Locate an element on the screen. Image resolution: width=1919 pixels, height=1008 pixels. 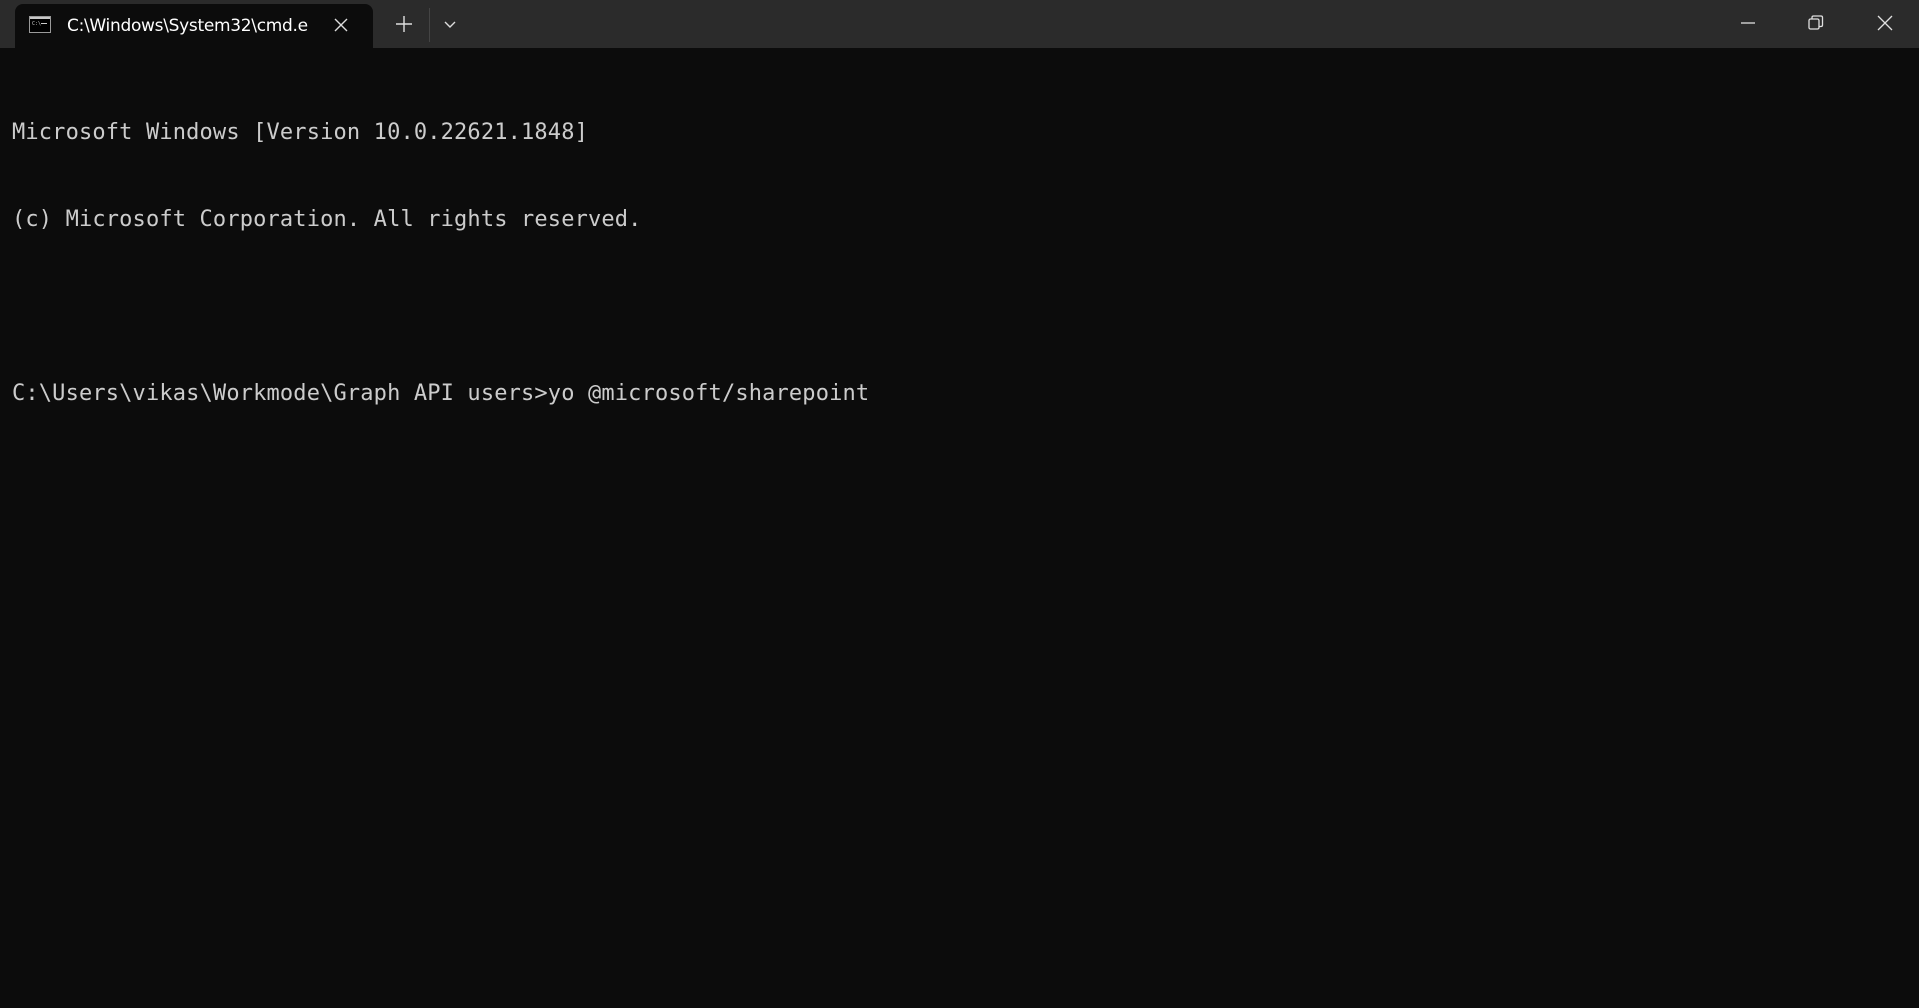
close-button is located at coordinates (1885, 23).